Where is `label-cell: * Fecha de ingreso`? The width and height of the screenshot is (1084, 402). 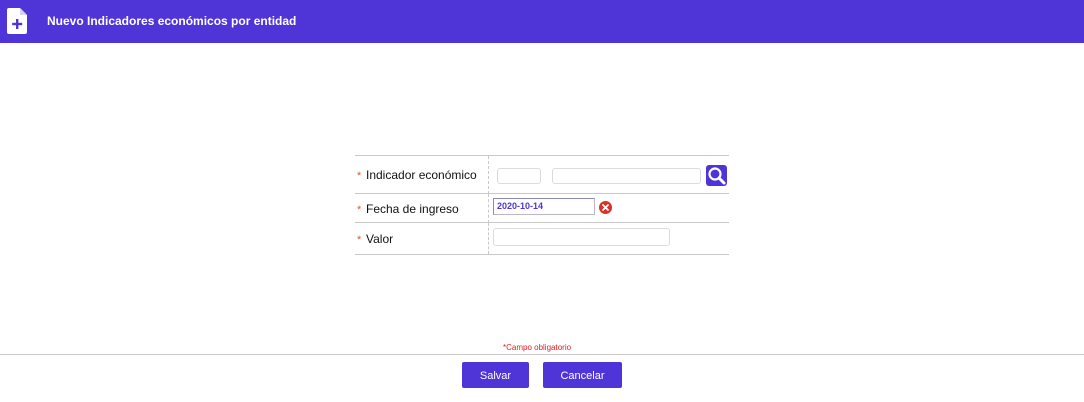
label-cell: * Fecha de ingreso is located at coordinates (422, 208).